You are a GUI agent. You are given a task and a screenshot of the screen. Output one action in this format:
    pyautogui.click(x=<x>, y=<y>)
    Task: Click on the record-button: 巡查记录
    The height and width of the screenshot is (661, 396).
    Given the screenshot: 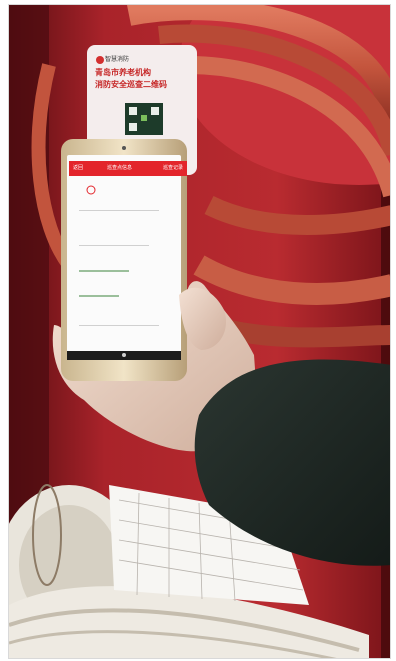 What is the action you would take?
    pyautogui.click(x=173, y=168)
    